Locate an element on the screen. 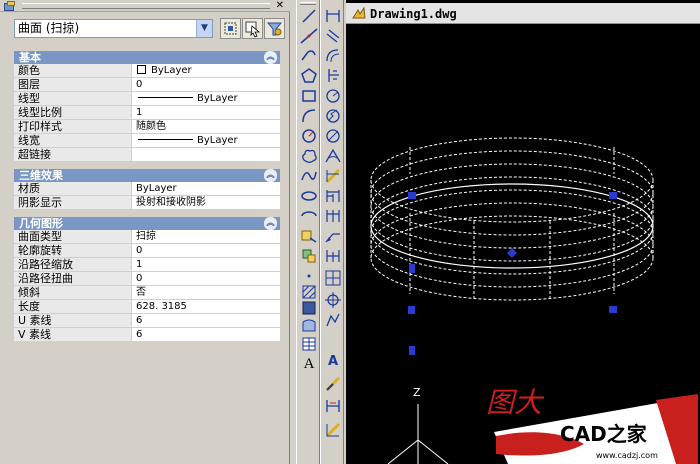  section-header-general: 基本 ︽ is located at coordinates (147, 57).